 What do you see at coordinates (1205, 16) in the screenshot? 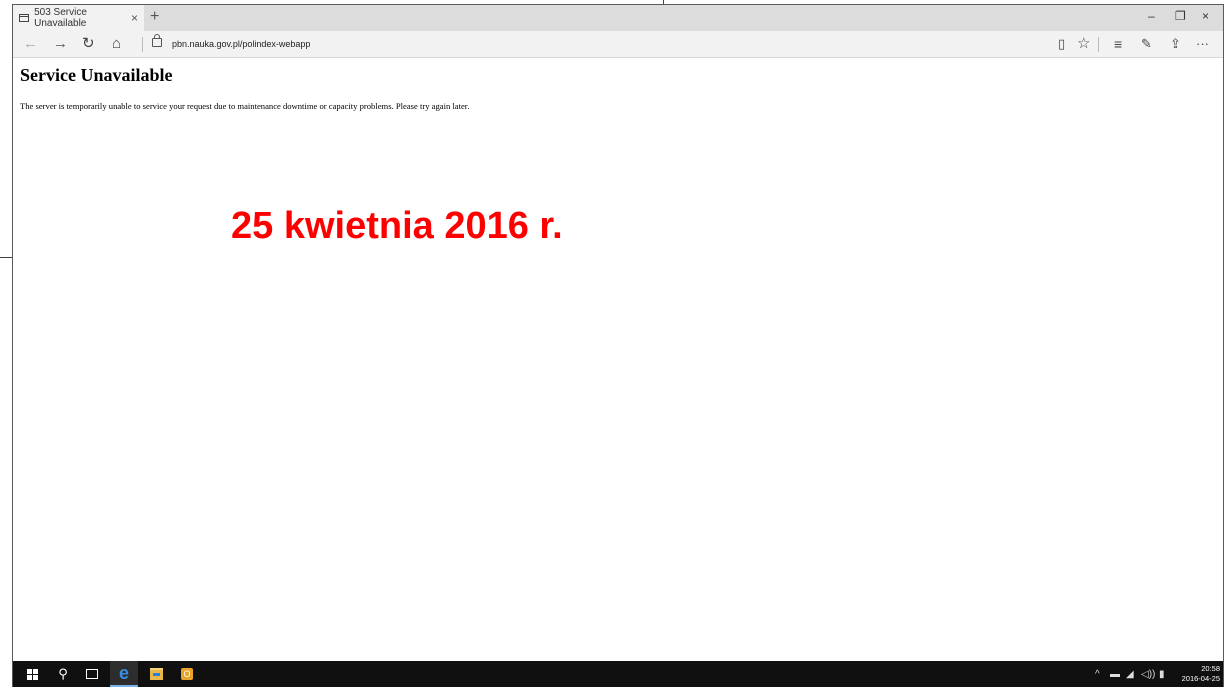
I see `close-window-button: ×` at bounding box center [1205, 16].